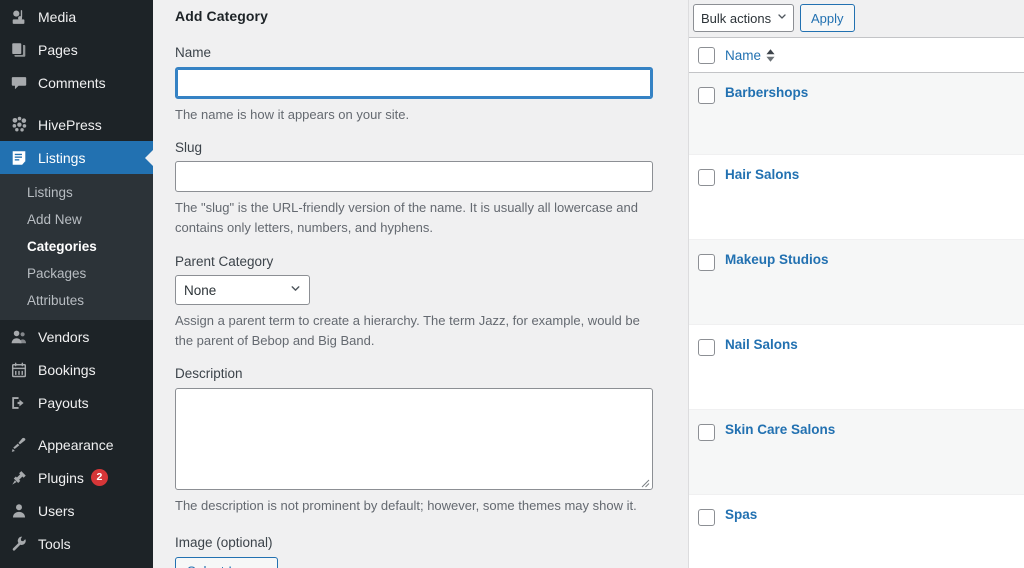 This screenshot has height=568, width=1024. What do you see at coordinates (770, 55) in the screenshot?
I see `sort-arrows-icon` at bounding box center [770, 55].